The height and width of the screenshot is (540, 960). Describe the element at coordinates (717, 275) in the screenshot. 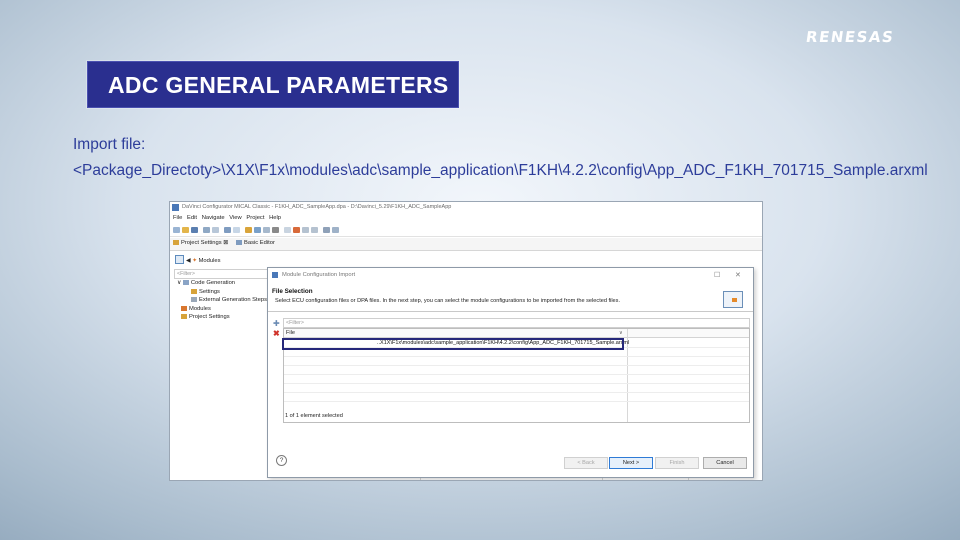

I see `maximize-icon: ☐` at that location.